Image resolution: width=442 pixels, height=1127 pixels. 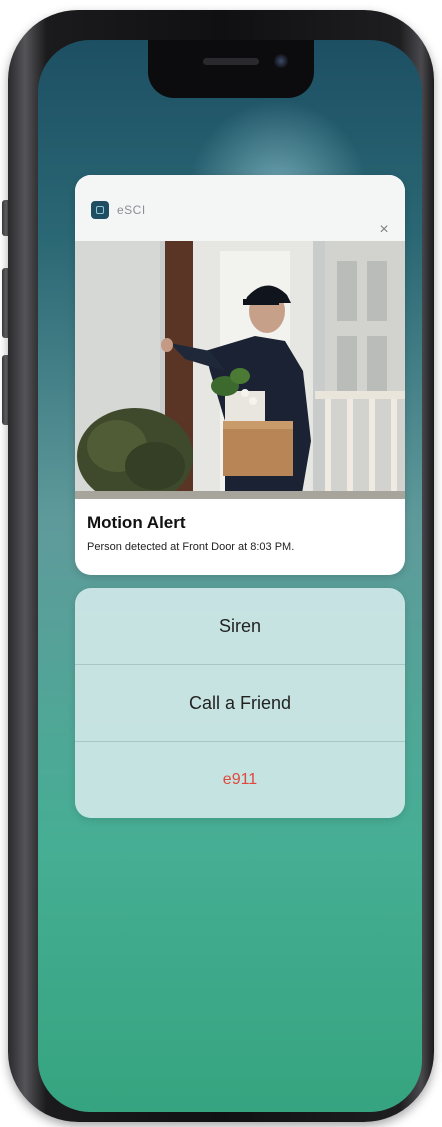 What do you see at coordinates (384, 230) in the screenshot?
I see `close-icon: ×` at bounding box center [384, 230].